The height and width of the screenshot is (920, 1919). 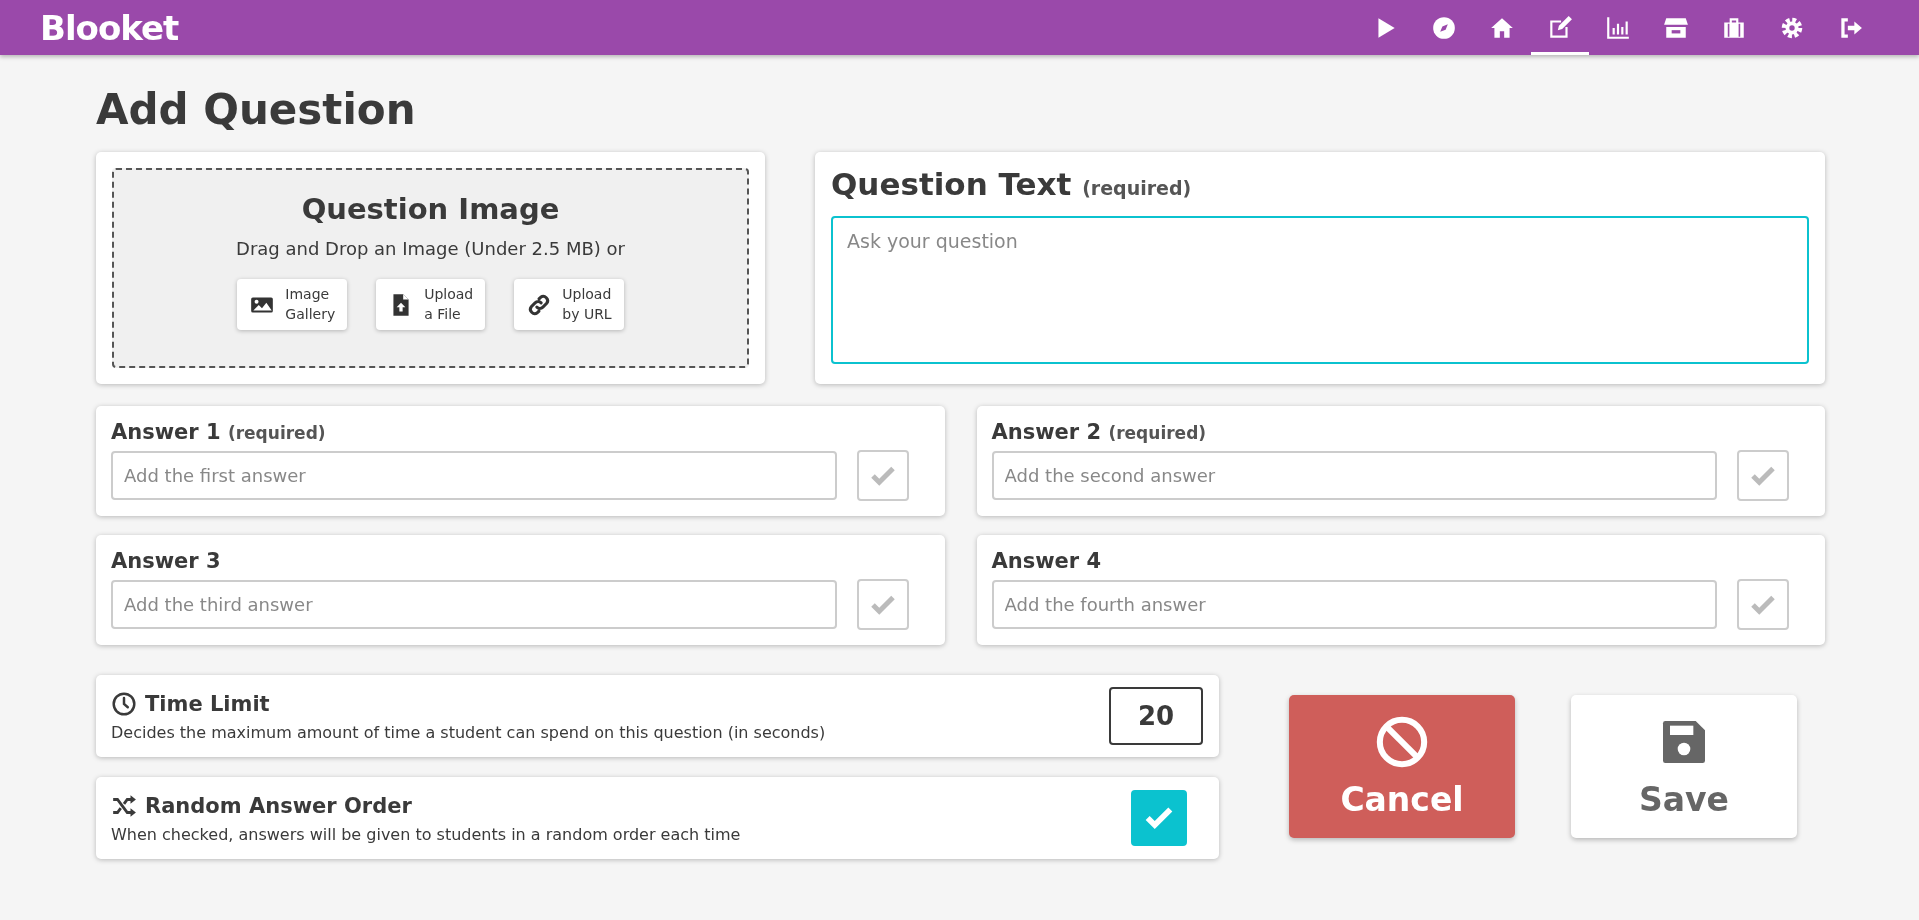 I want to click on answer-label: Answer 4, so click(x=1047, y=561).